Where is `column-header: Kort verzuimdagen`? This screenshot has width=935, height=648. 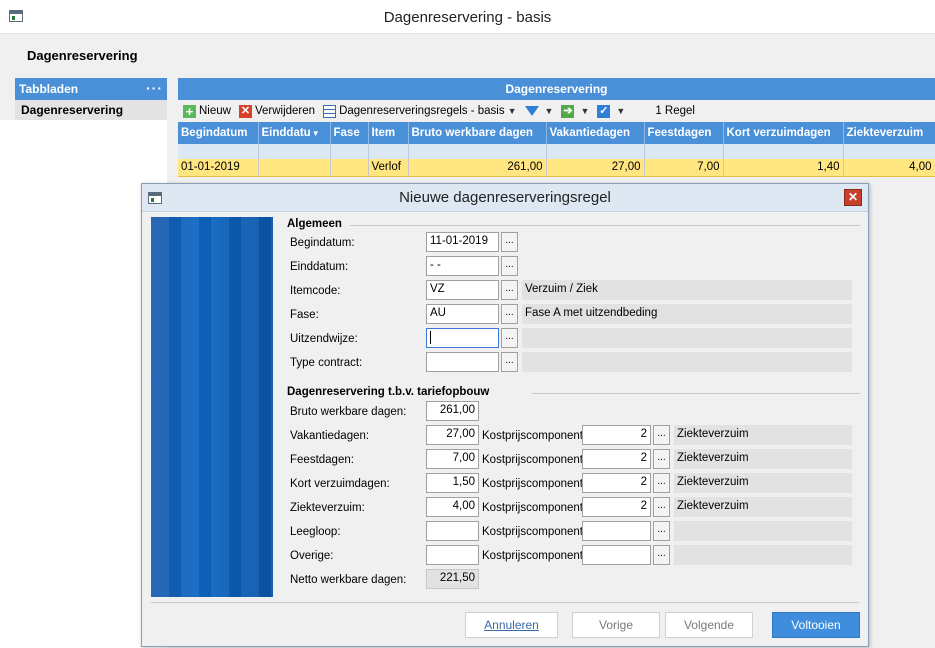 column-header: Kort verzuimdagen is located at coordinates (783, 133).